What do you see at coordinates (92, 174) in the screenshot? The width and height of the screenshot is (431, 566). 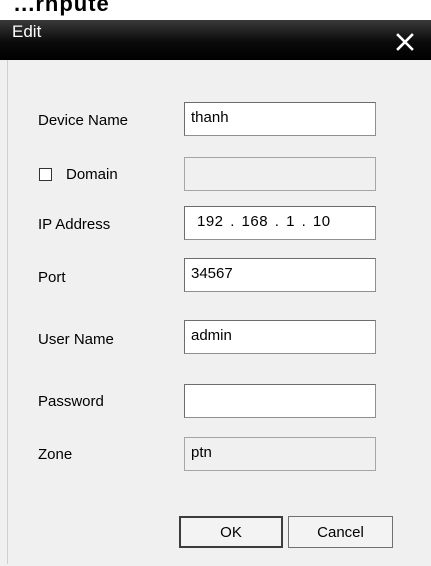 I see `domain-label: Domain` at bounding box center [92, 174].